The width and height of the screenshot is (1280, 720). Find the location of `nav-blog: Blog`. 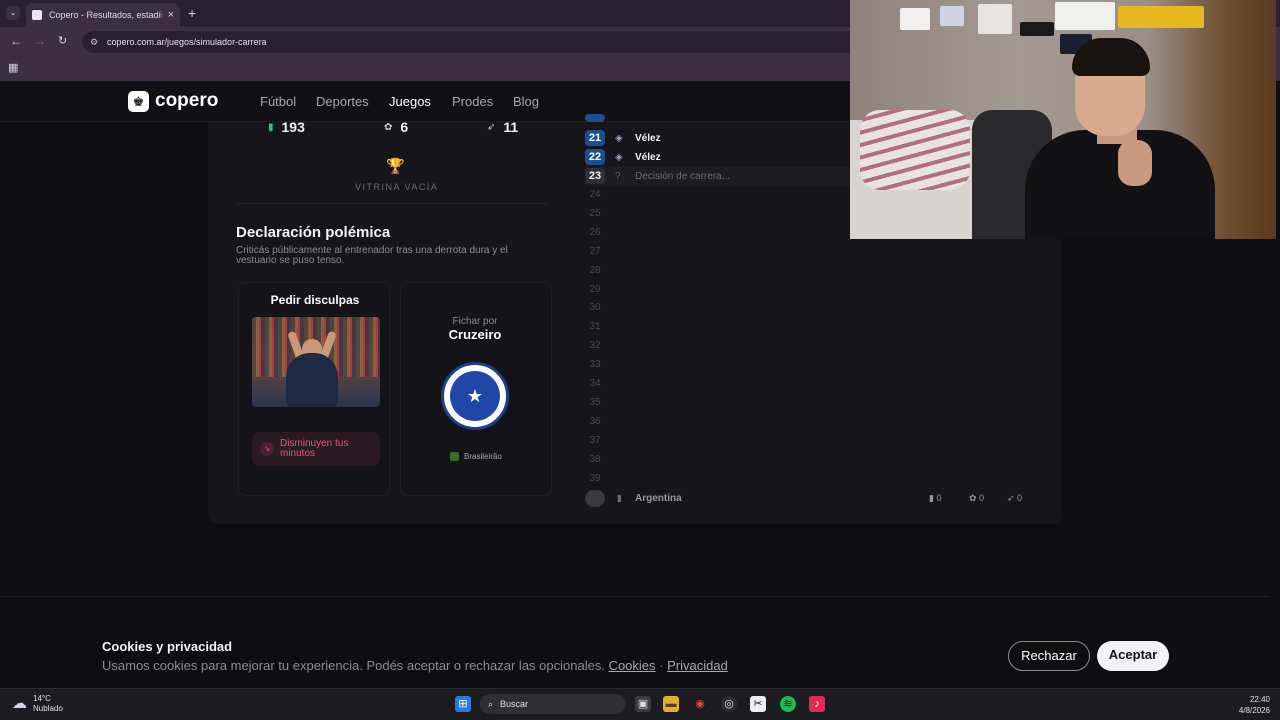

nav-blog: Blog is located at coordinates (526, 101).